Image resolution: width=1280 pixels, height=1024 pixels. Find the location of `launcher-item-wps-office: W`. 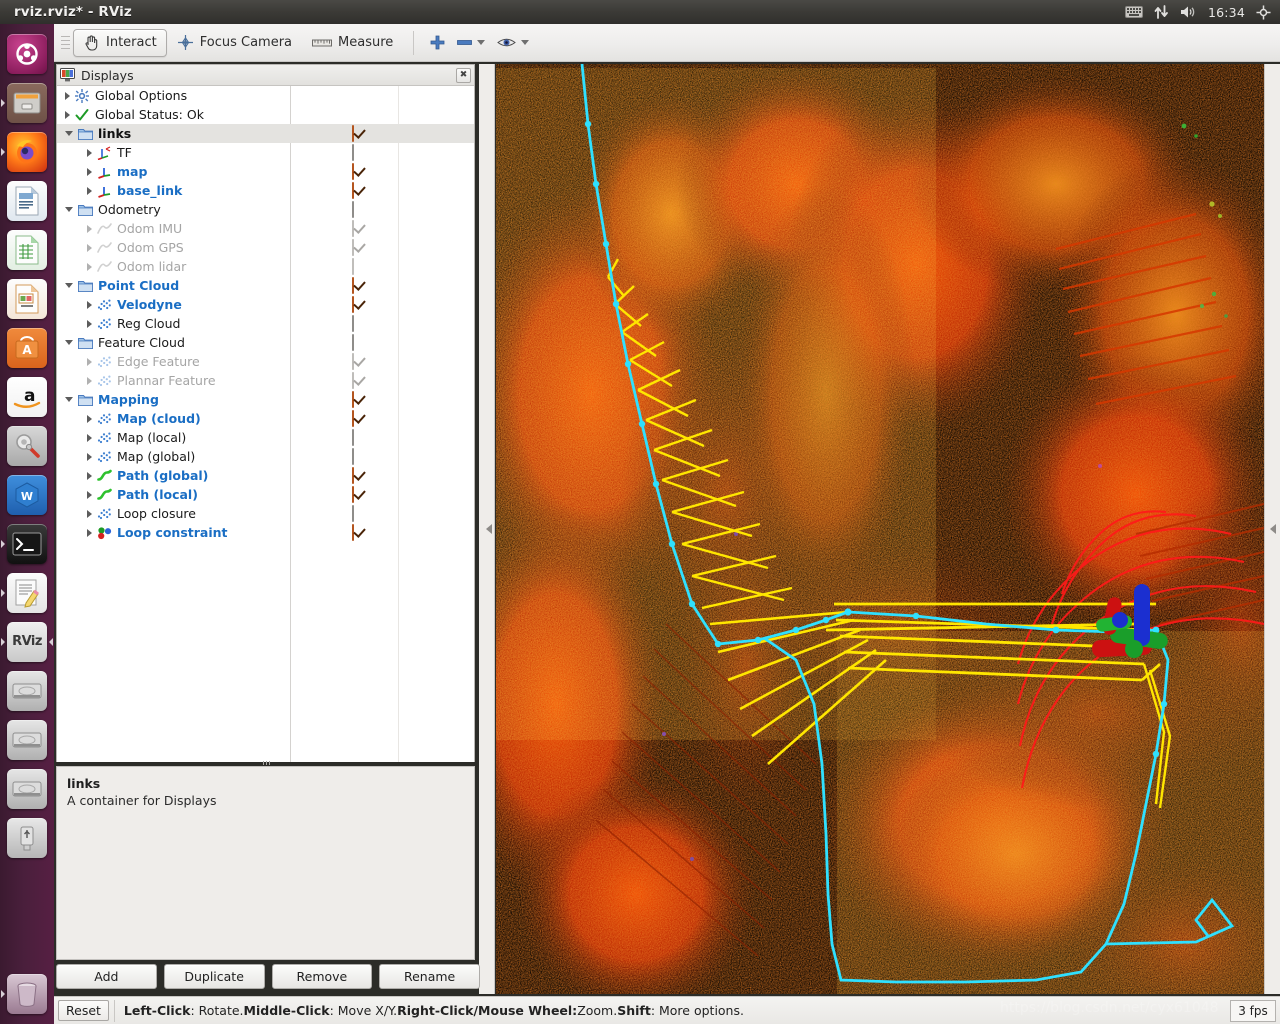

launcher-item-wps-office: W is located at coordinates (27, 494).